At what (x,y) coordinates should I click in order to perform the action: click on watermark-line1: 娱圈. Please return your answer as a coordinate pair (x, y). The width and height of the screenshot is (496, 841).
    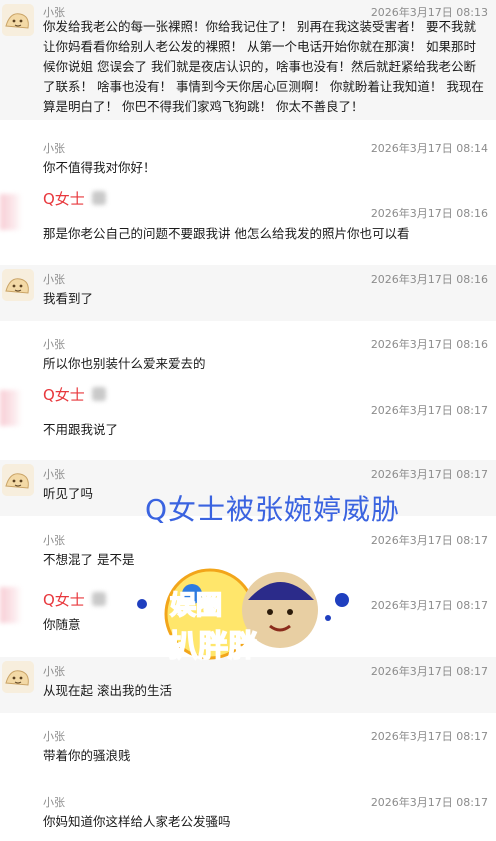
    Looking at the image, I should click on (196, 606).